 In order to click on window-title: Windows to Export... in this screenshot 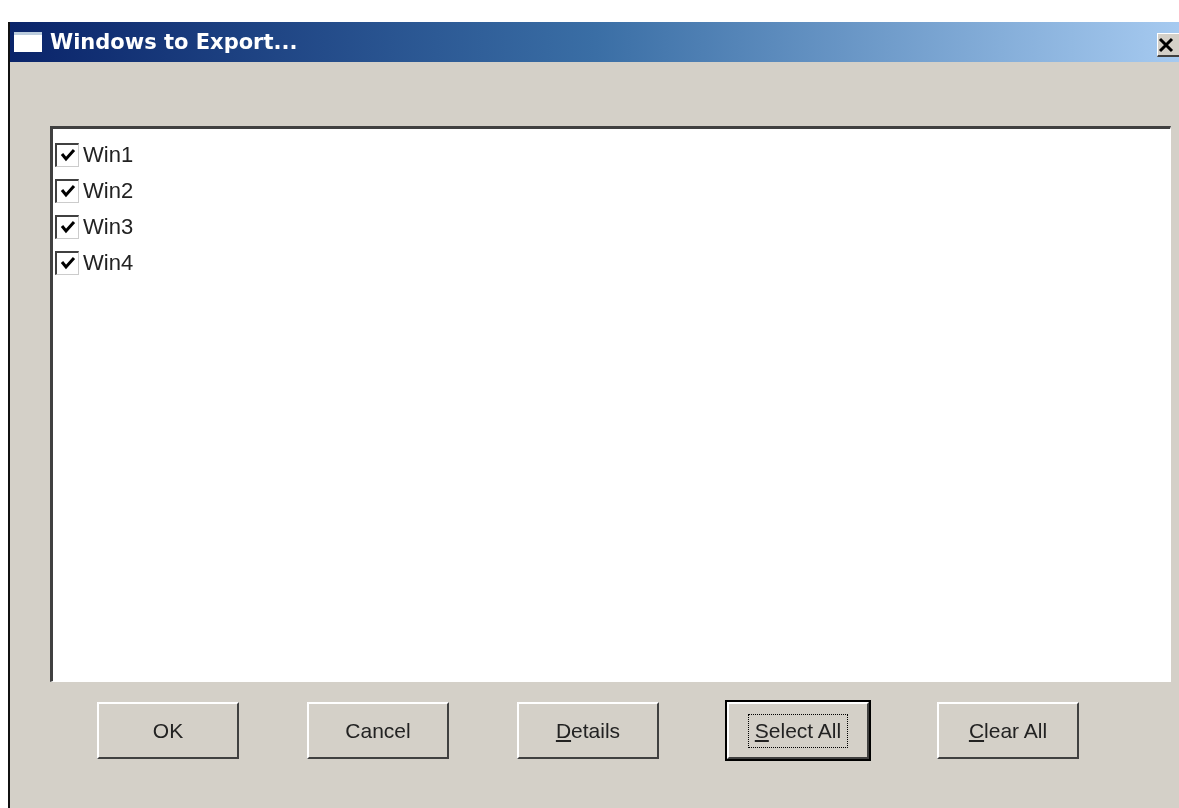, I will do `click(174, 42)`.